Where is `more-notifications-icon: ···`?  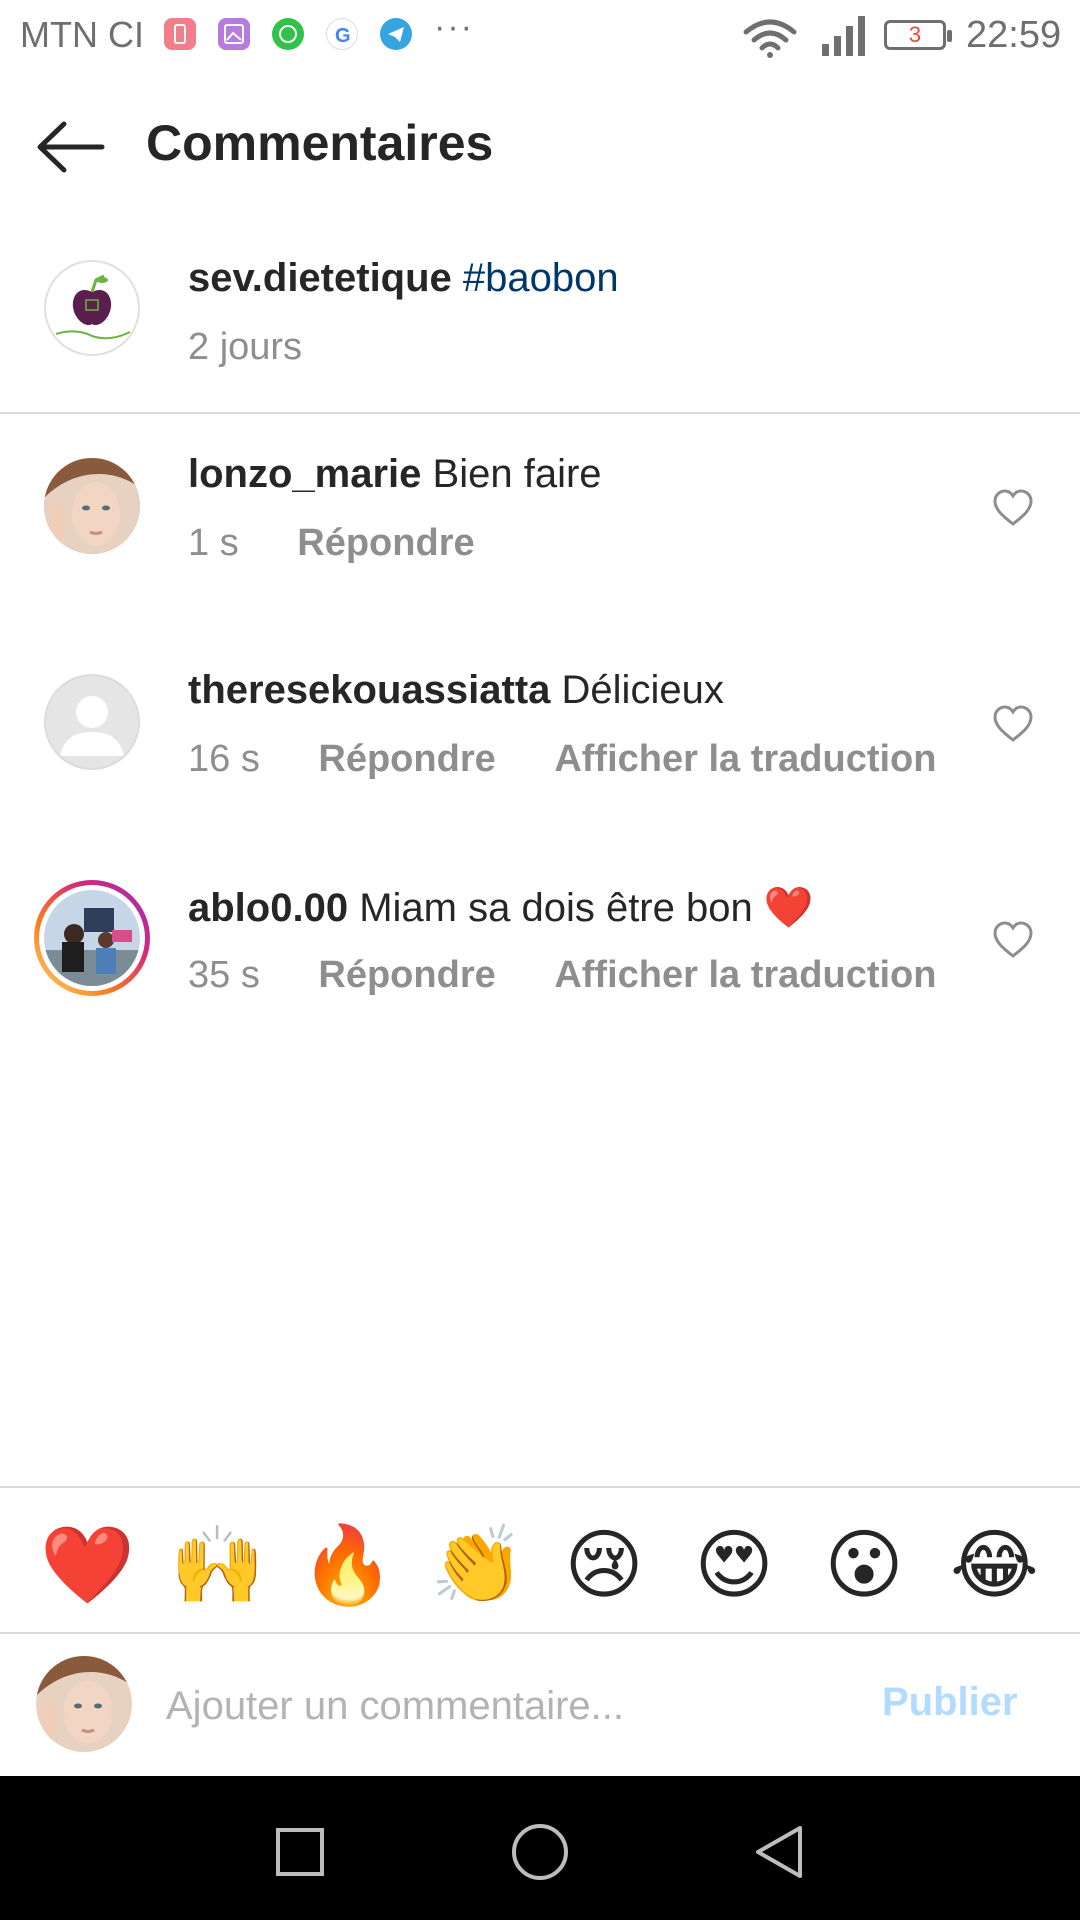 more-notifications-icon: ··· is located at coordinates (454, 27).